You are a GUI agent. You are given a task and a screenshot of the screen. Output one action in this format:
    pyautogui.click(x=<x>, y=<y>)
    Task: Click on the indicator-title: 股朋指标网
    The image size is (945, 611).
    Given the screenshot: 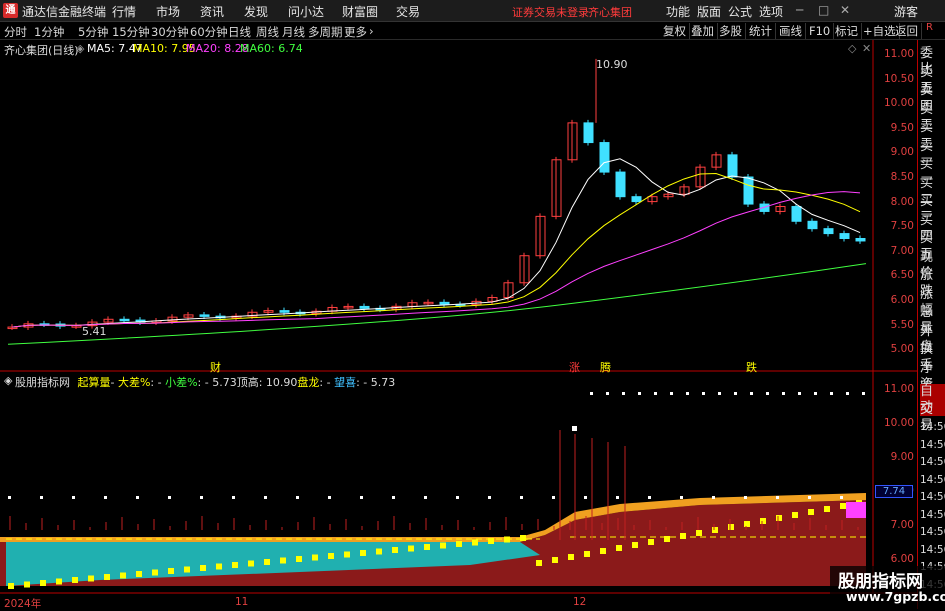 What is the action you would take?
    pyautogui.click(x=42, y=382)
    